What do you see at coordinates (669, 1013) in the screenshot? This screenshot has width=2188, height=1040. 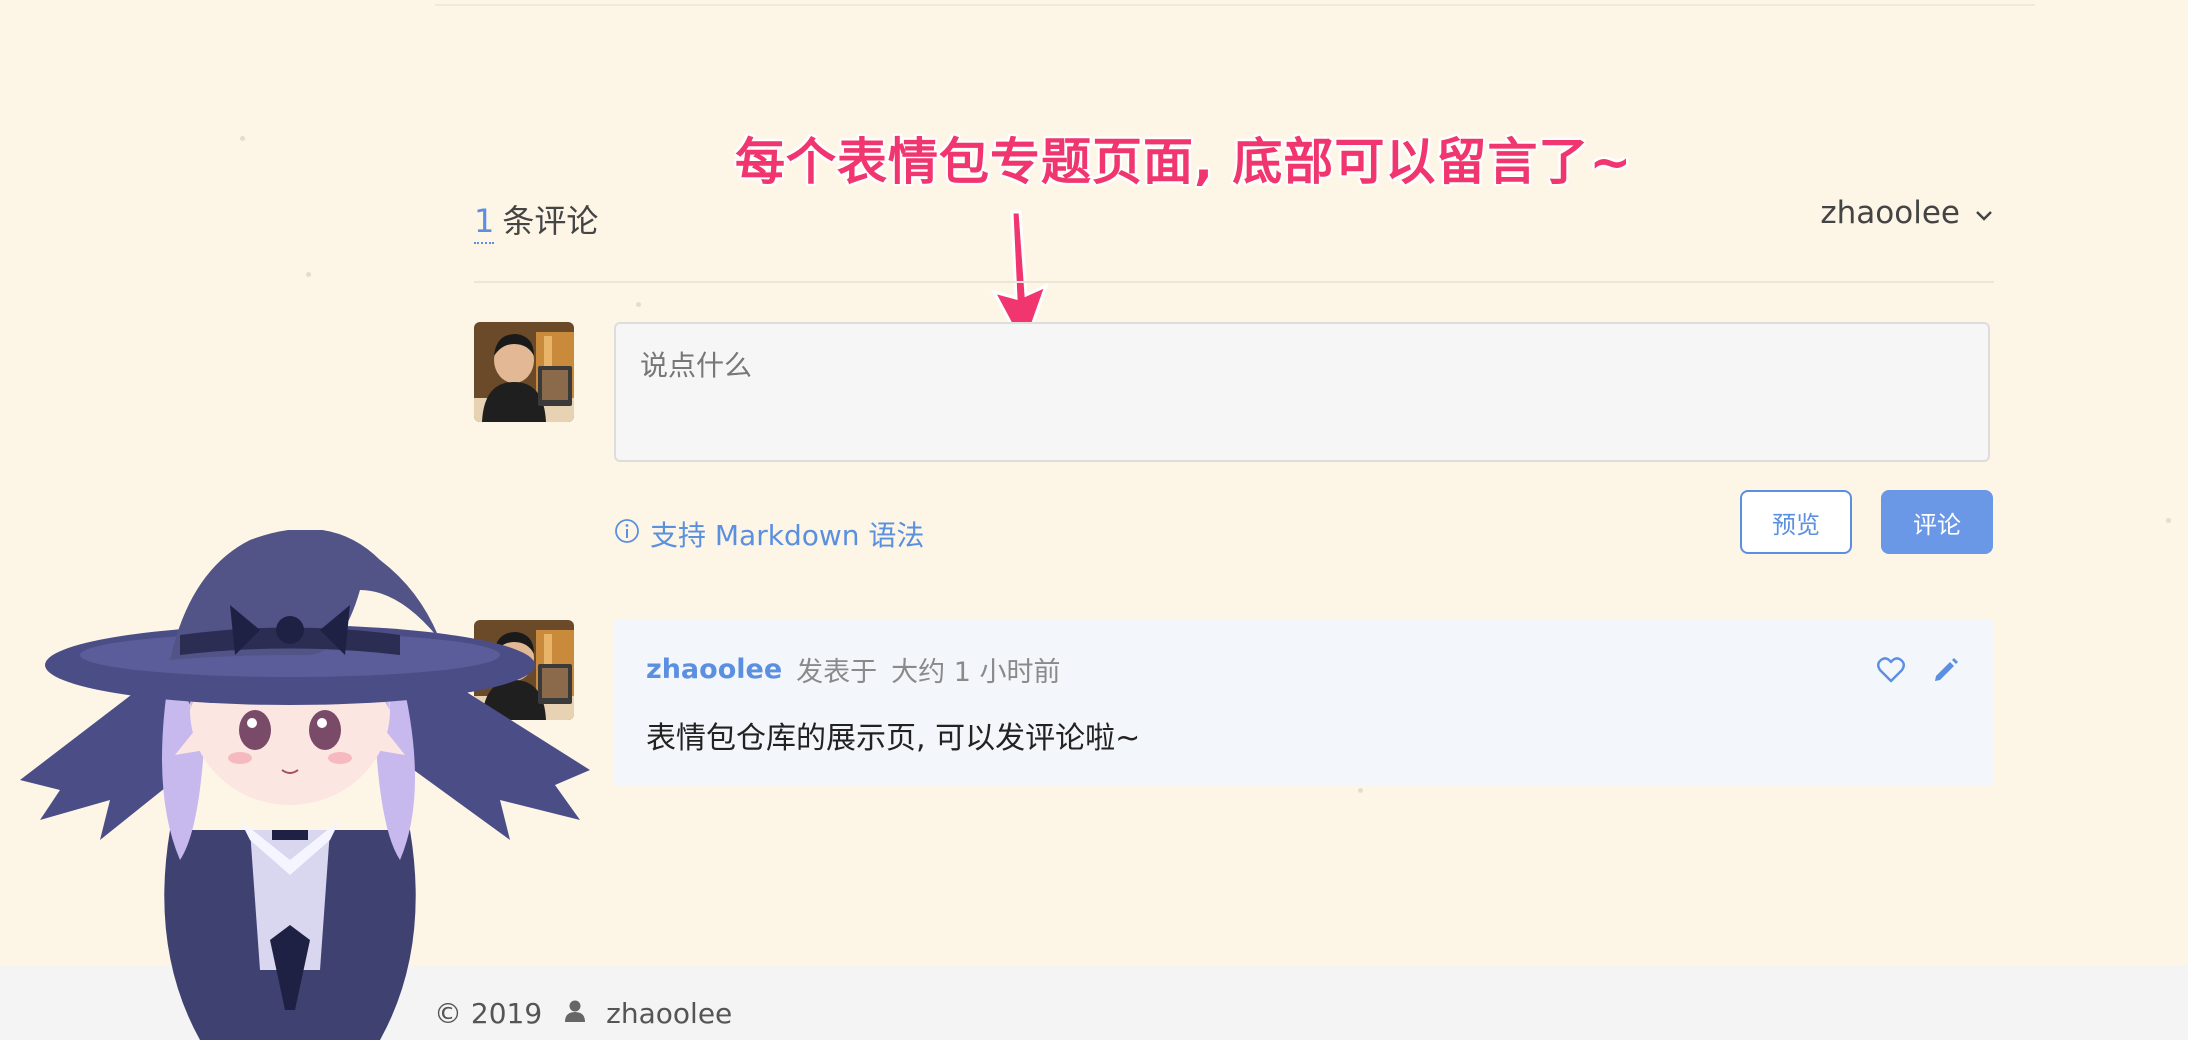 I see `footer-author: zhaoolee` at bounding box center [669, 1013].